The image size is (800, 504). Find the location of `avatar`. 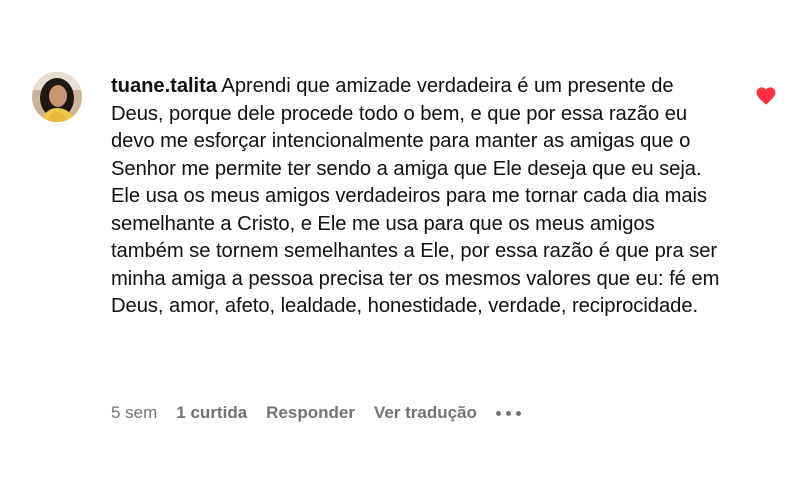

avatar is located at coordinates (57, 97).